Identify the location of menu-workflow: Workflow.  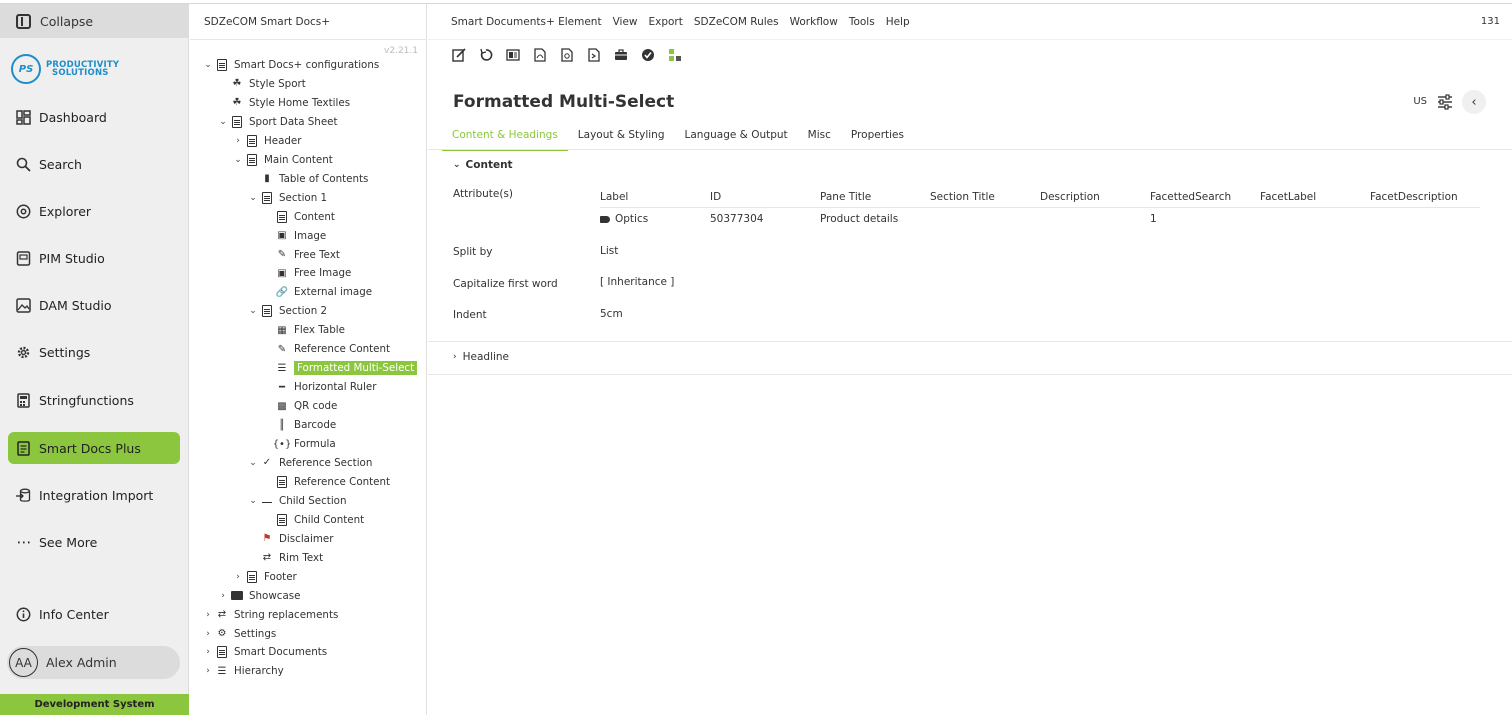
(814, 22).